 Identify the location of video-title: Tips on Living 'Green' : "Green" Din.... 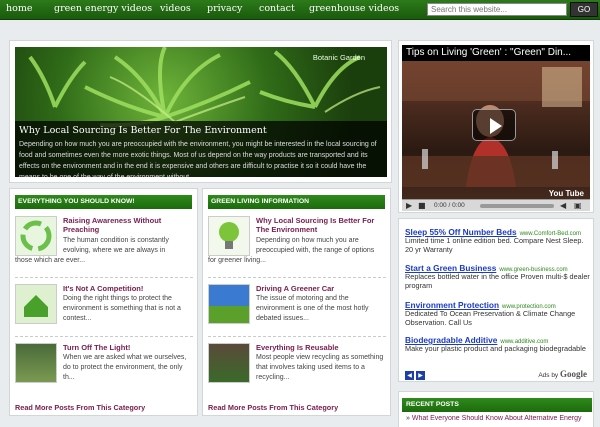
(496, 53).